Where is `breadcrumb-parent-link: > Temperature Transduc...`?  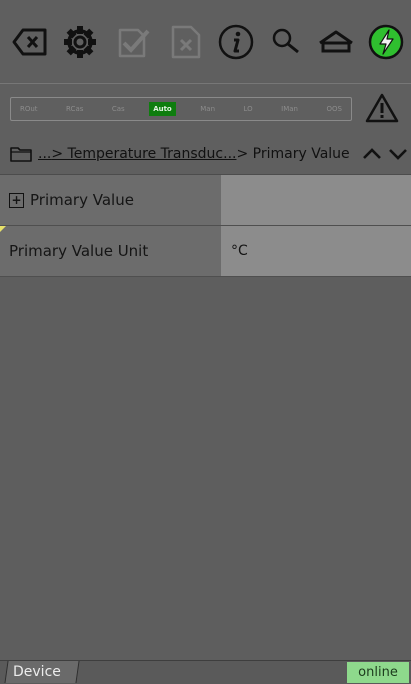
breadcrumb-parent-link: > Temperature Transduc... is located at coordinates (143, 154).